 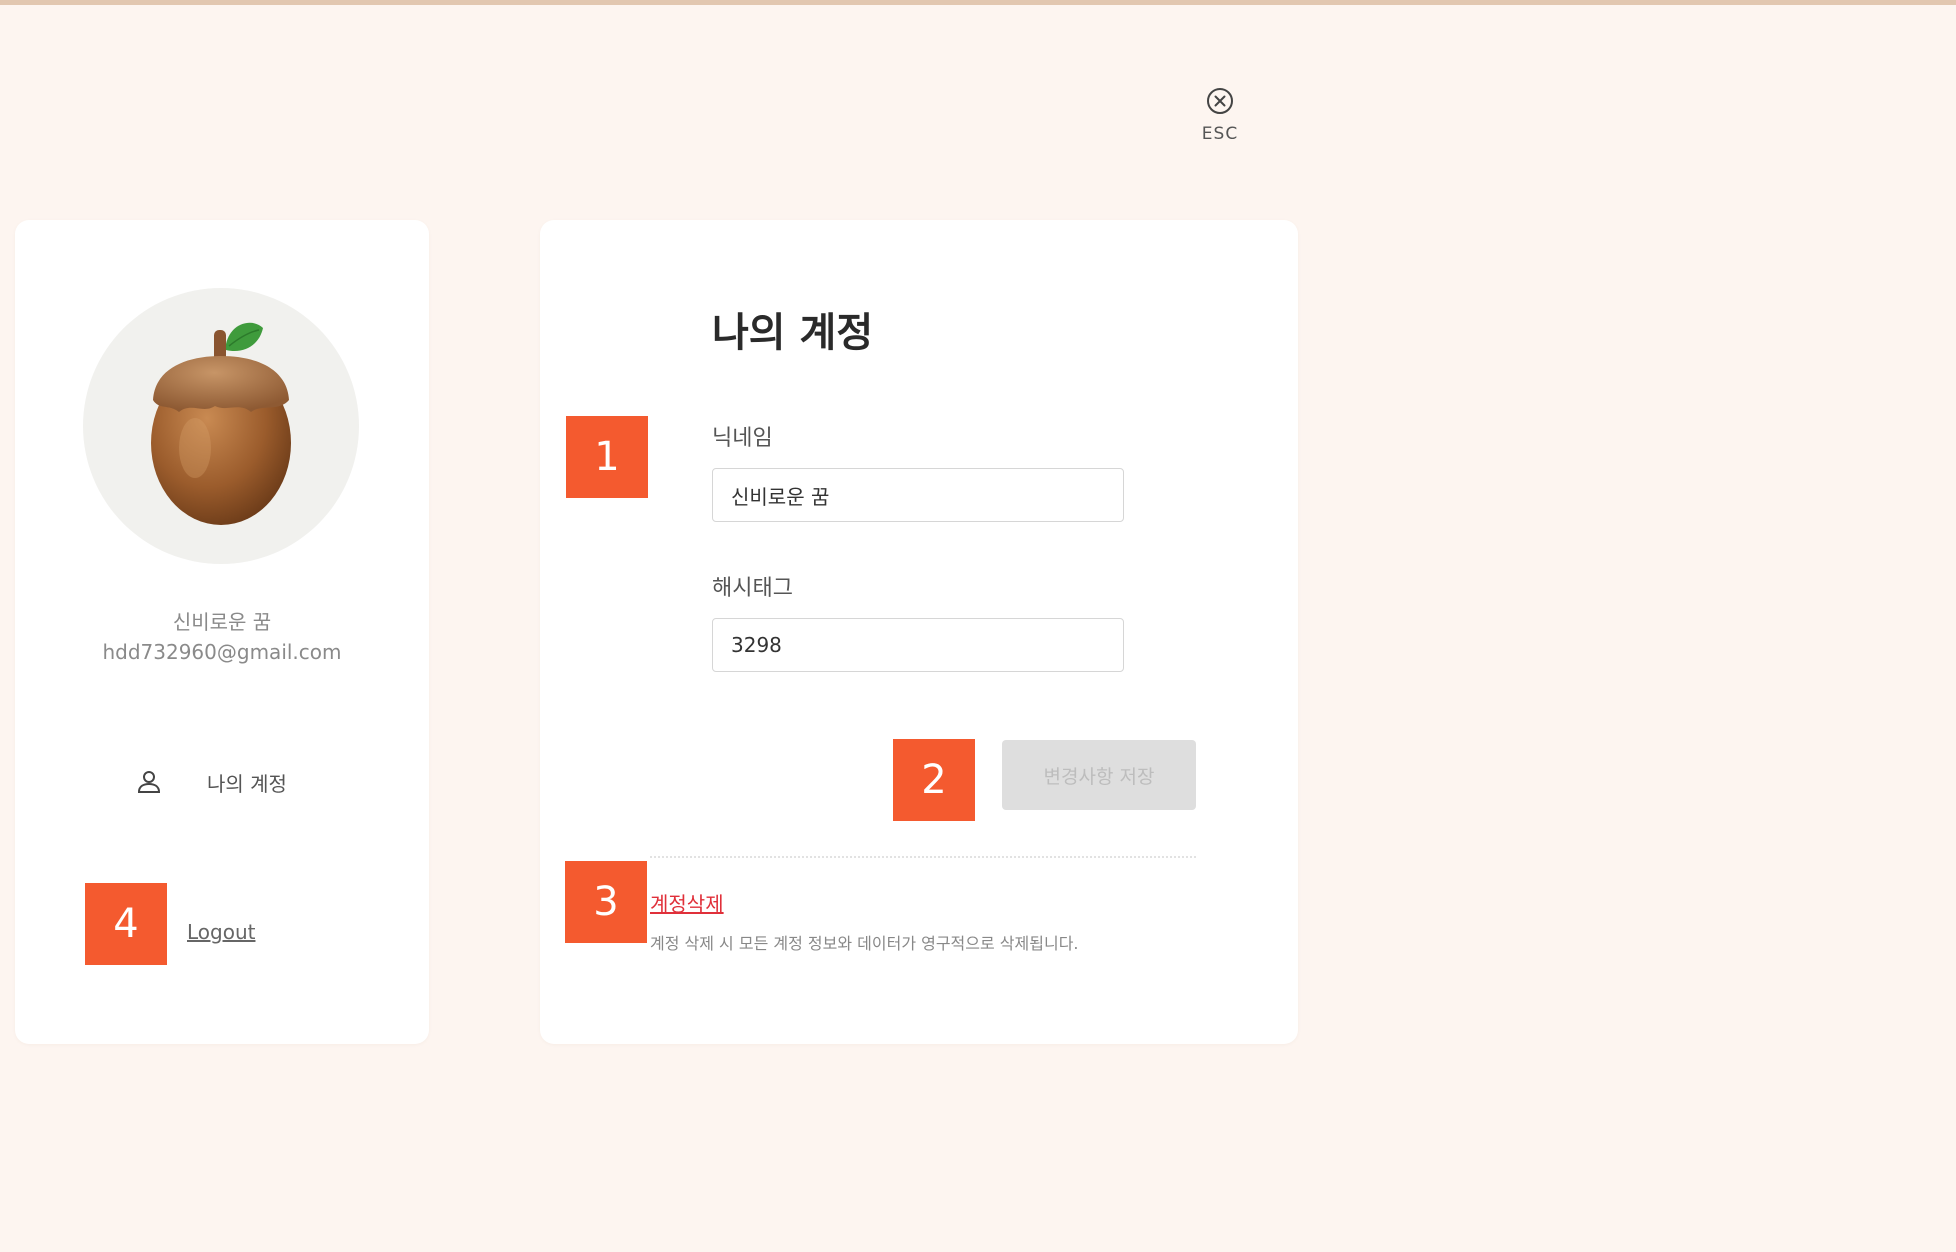 I want to click on hashtag-input, so click(x=918, y=645).